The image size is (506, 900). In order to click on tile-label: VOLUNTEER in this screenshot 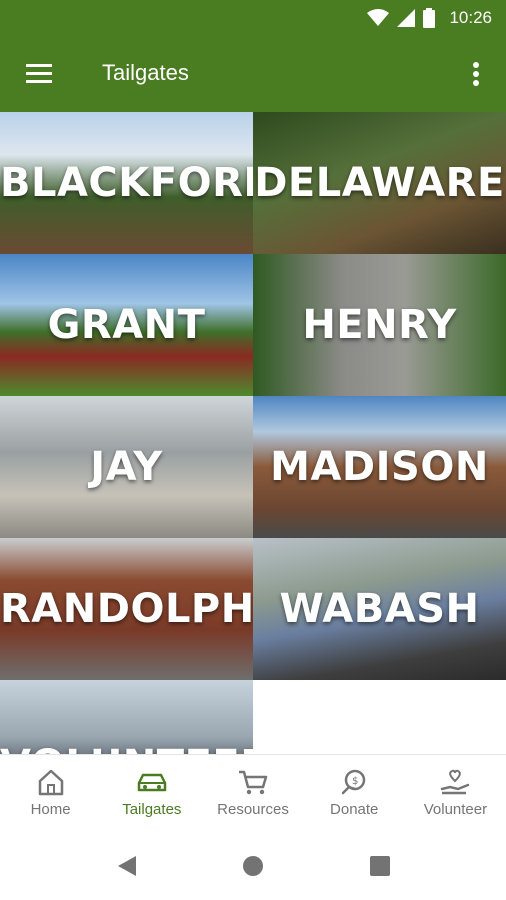, I will do `click(126, 748)`.